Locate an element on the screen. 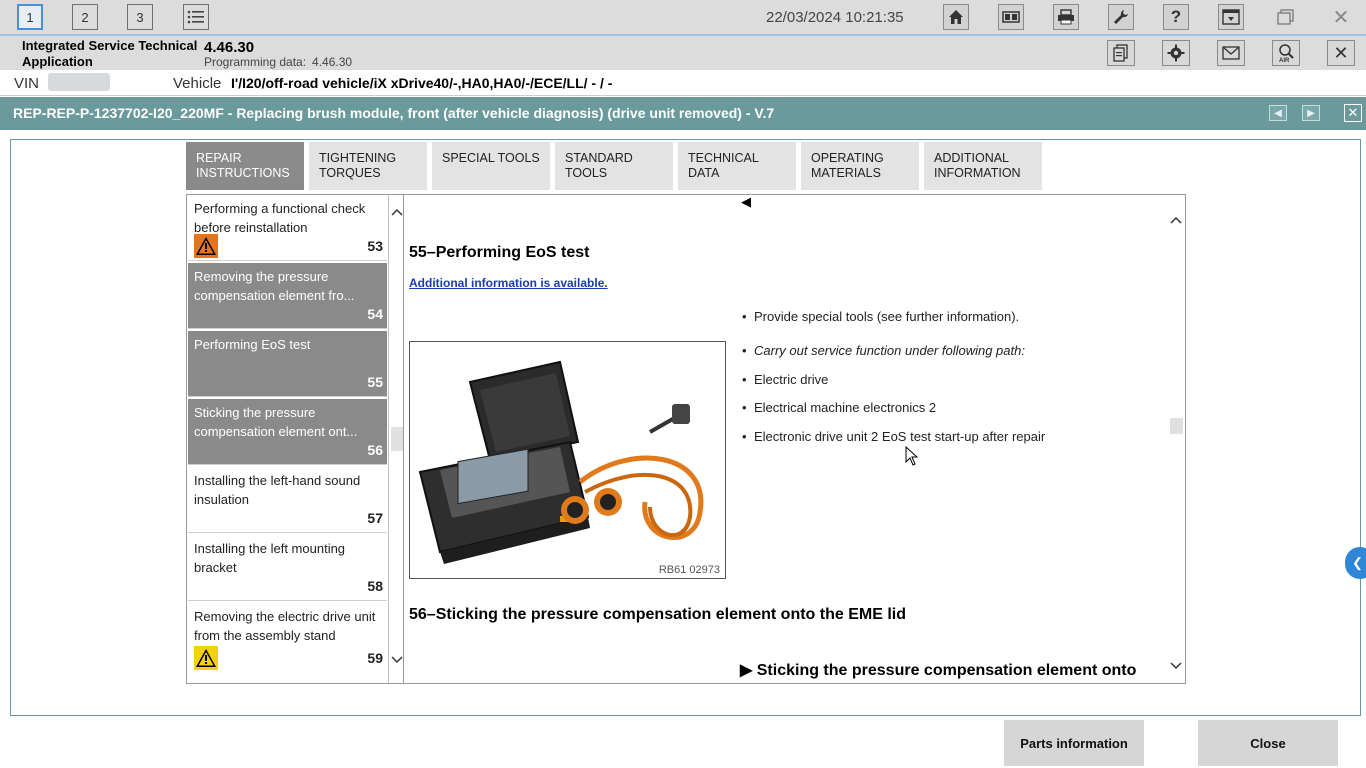 This screenshot has height=768, width=1366. workspace-3-button: 3 is located at coordinates (140, 17).